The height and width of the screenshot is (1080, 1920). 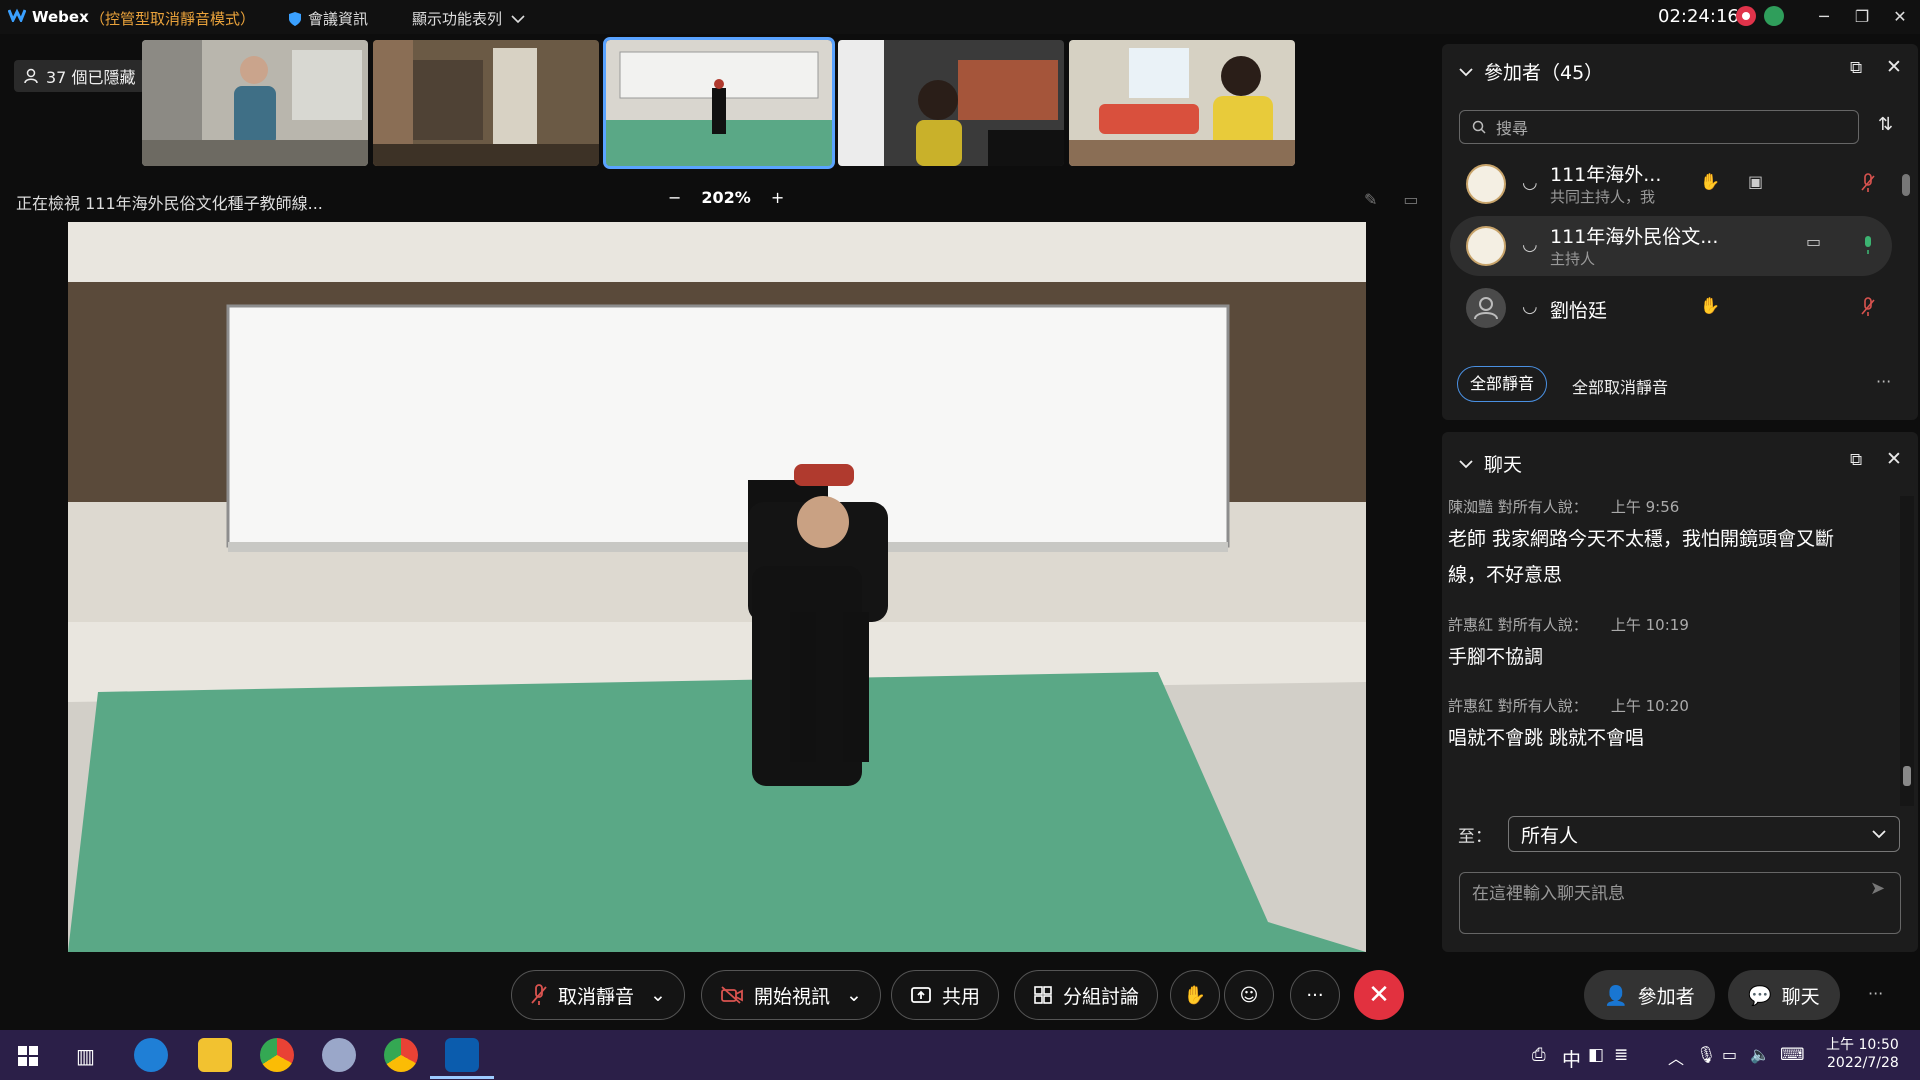 I want to click on overflow-menu-button: ···, so click(x=1875, y=993).